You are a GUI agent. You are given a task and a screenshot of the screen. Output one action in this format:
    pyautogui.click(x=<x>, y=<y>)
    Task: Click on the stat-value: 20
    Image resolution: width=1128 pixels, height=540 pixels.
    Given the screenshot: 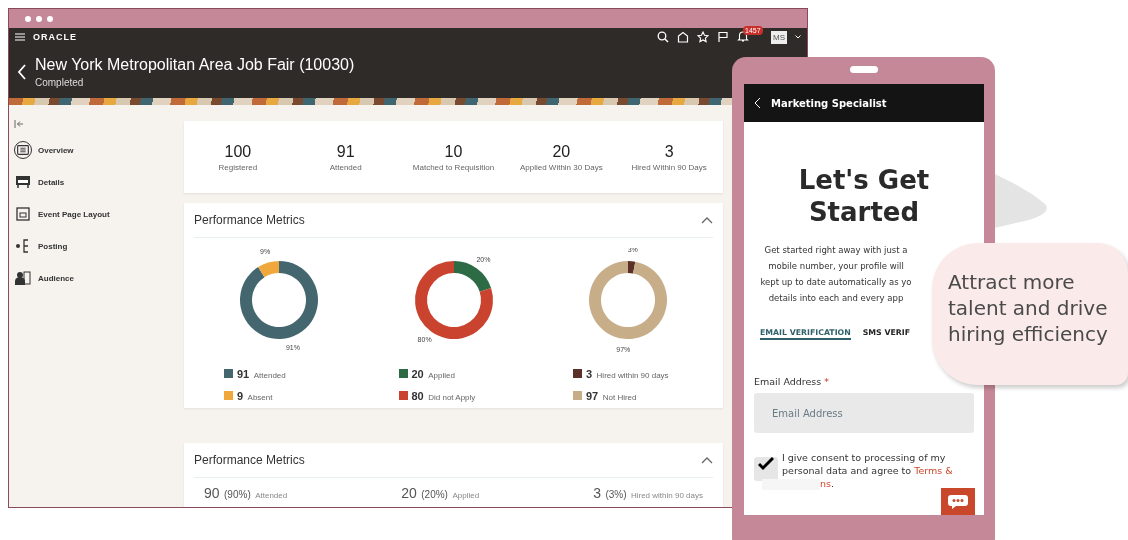 What is the action you would take?
    pyautogui.click(x=561, y=151)
    